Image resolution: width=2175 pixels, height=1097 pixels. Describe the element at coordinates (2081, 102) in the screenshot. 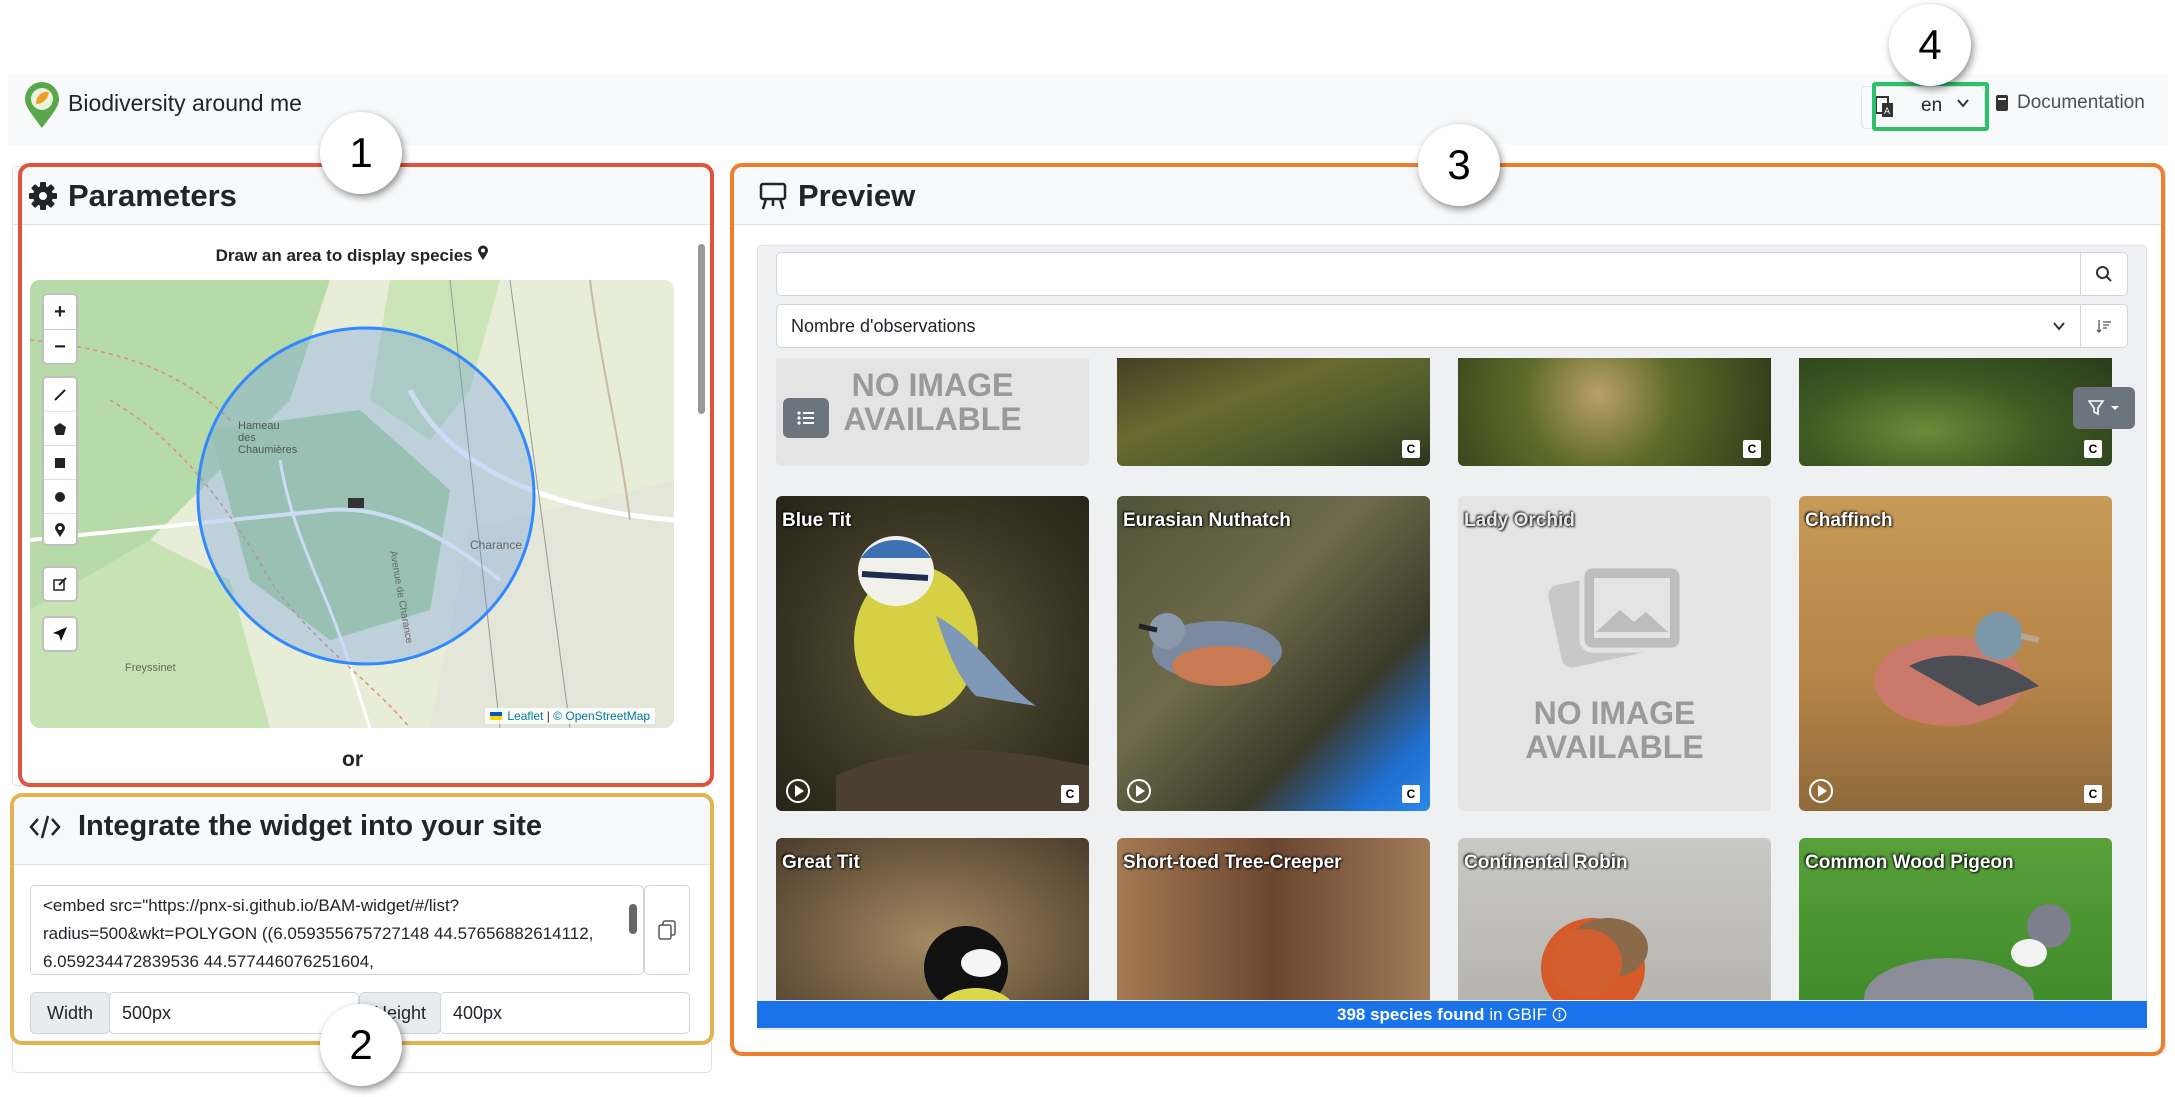

I see `documentation-label: Documentation` at that location.